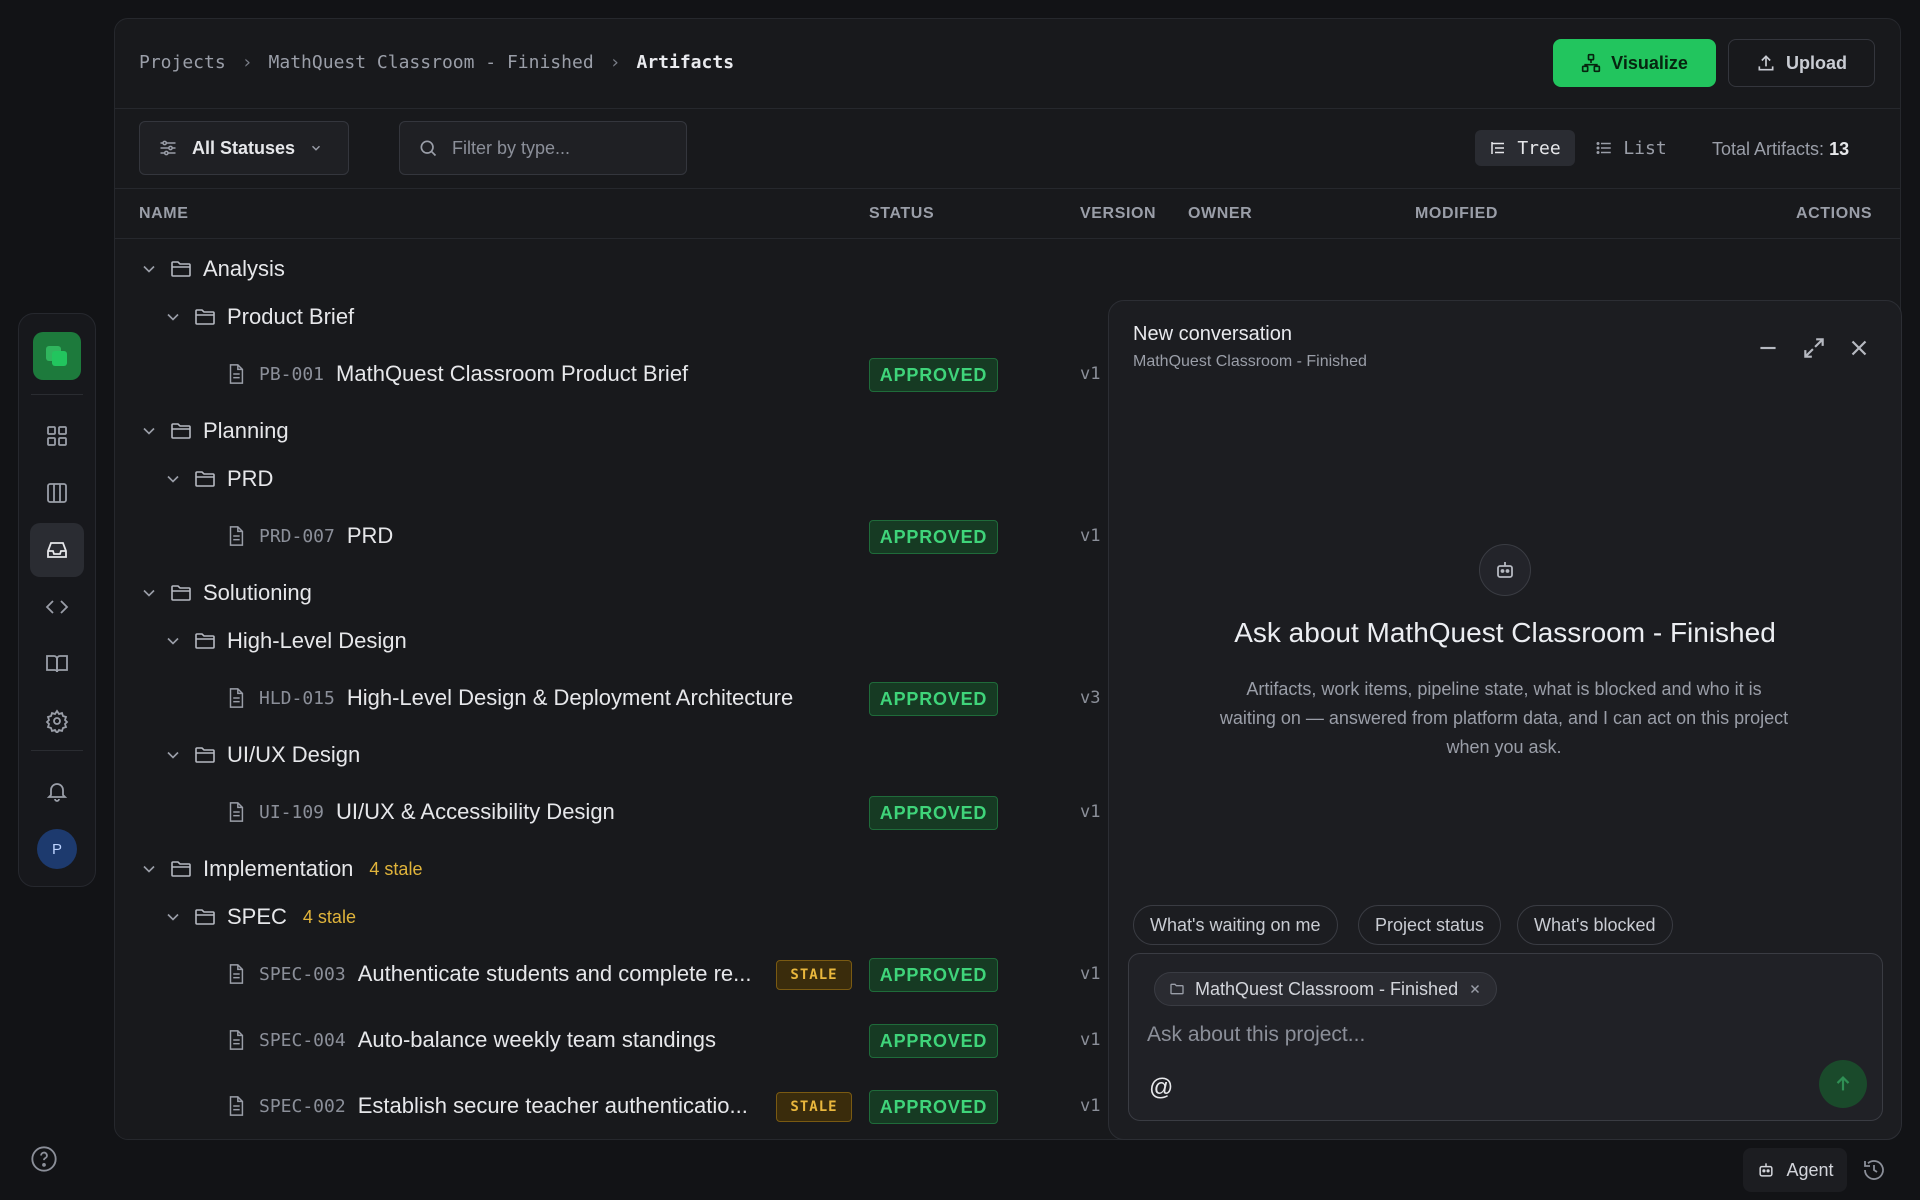 This screenshot has height=1200, width=1920. I want to click on tree-folder-prd: PRD, so click(218, 479).